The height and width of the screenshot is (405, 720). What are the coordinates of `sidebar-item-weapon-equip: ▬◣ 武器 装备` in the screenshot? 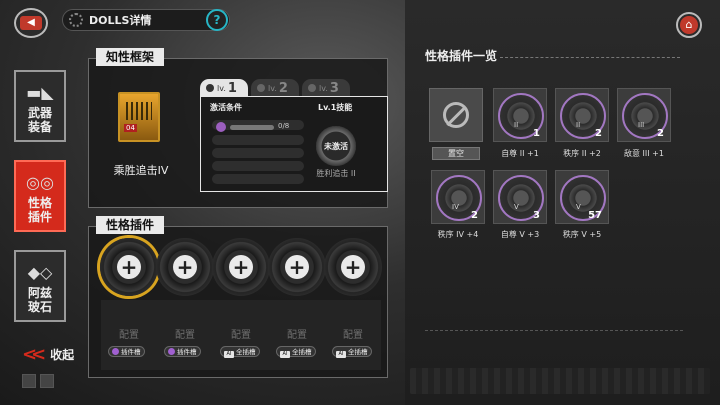 It's located at (40, 106).